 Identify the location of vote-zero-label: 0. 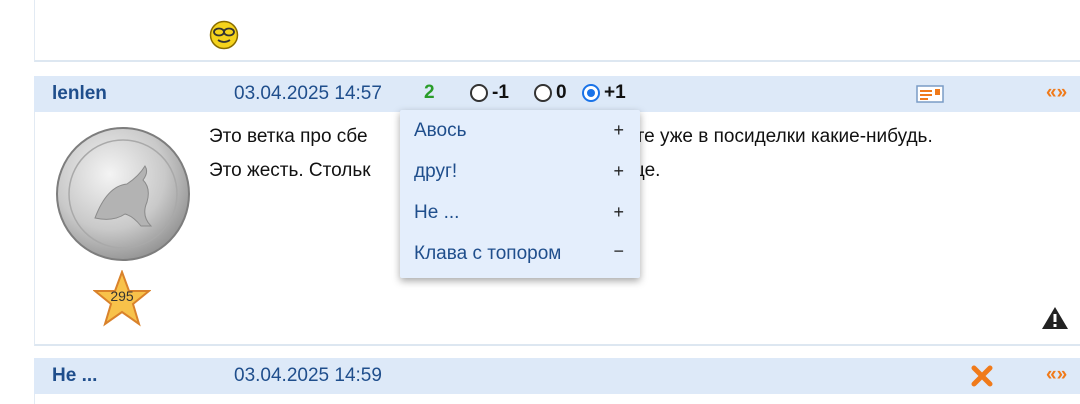
(561, 92).